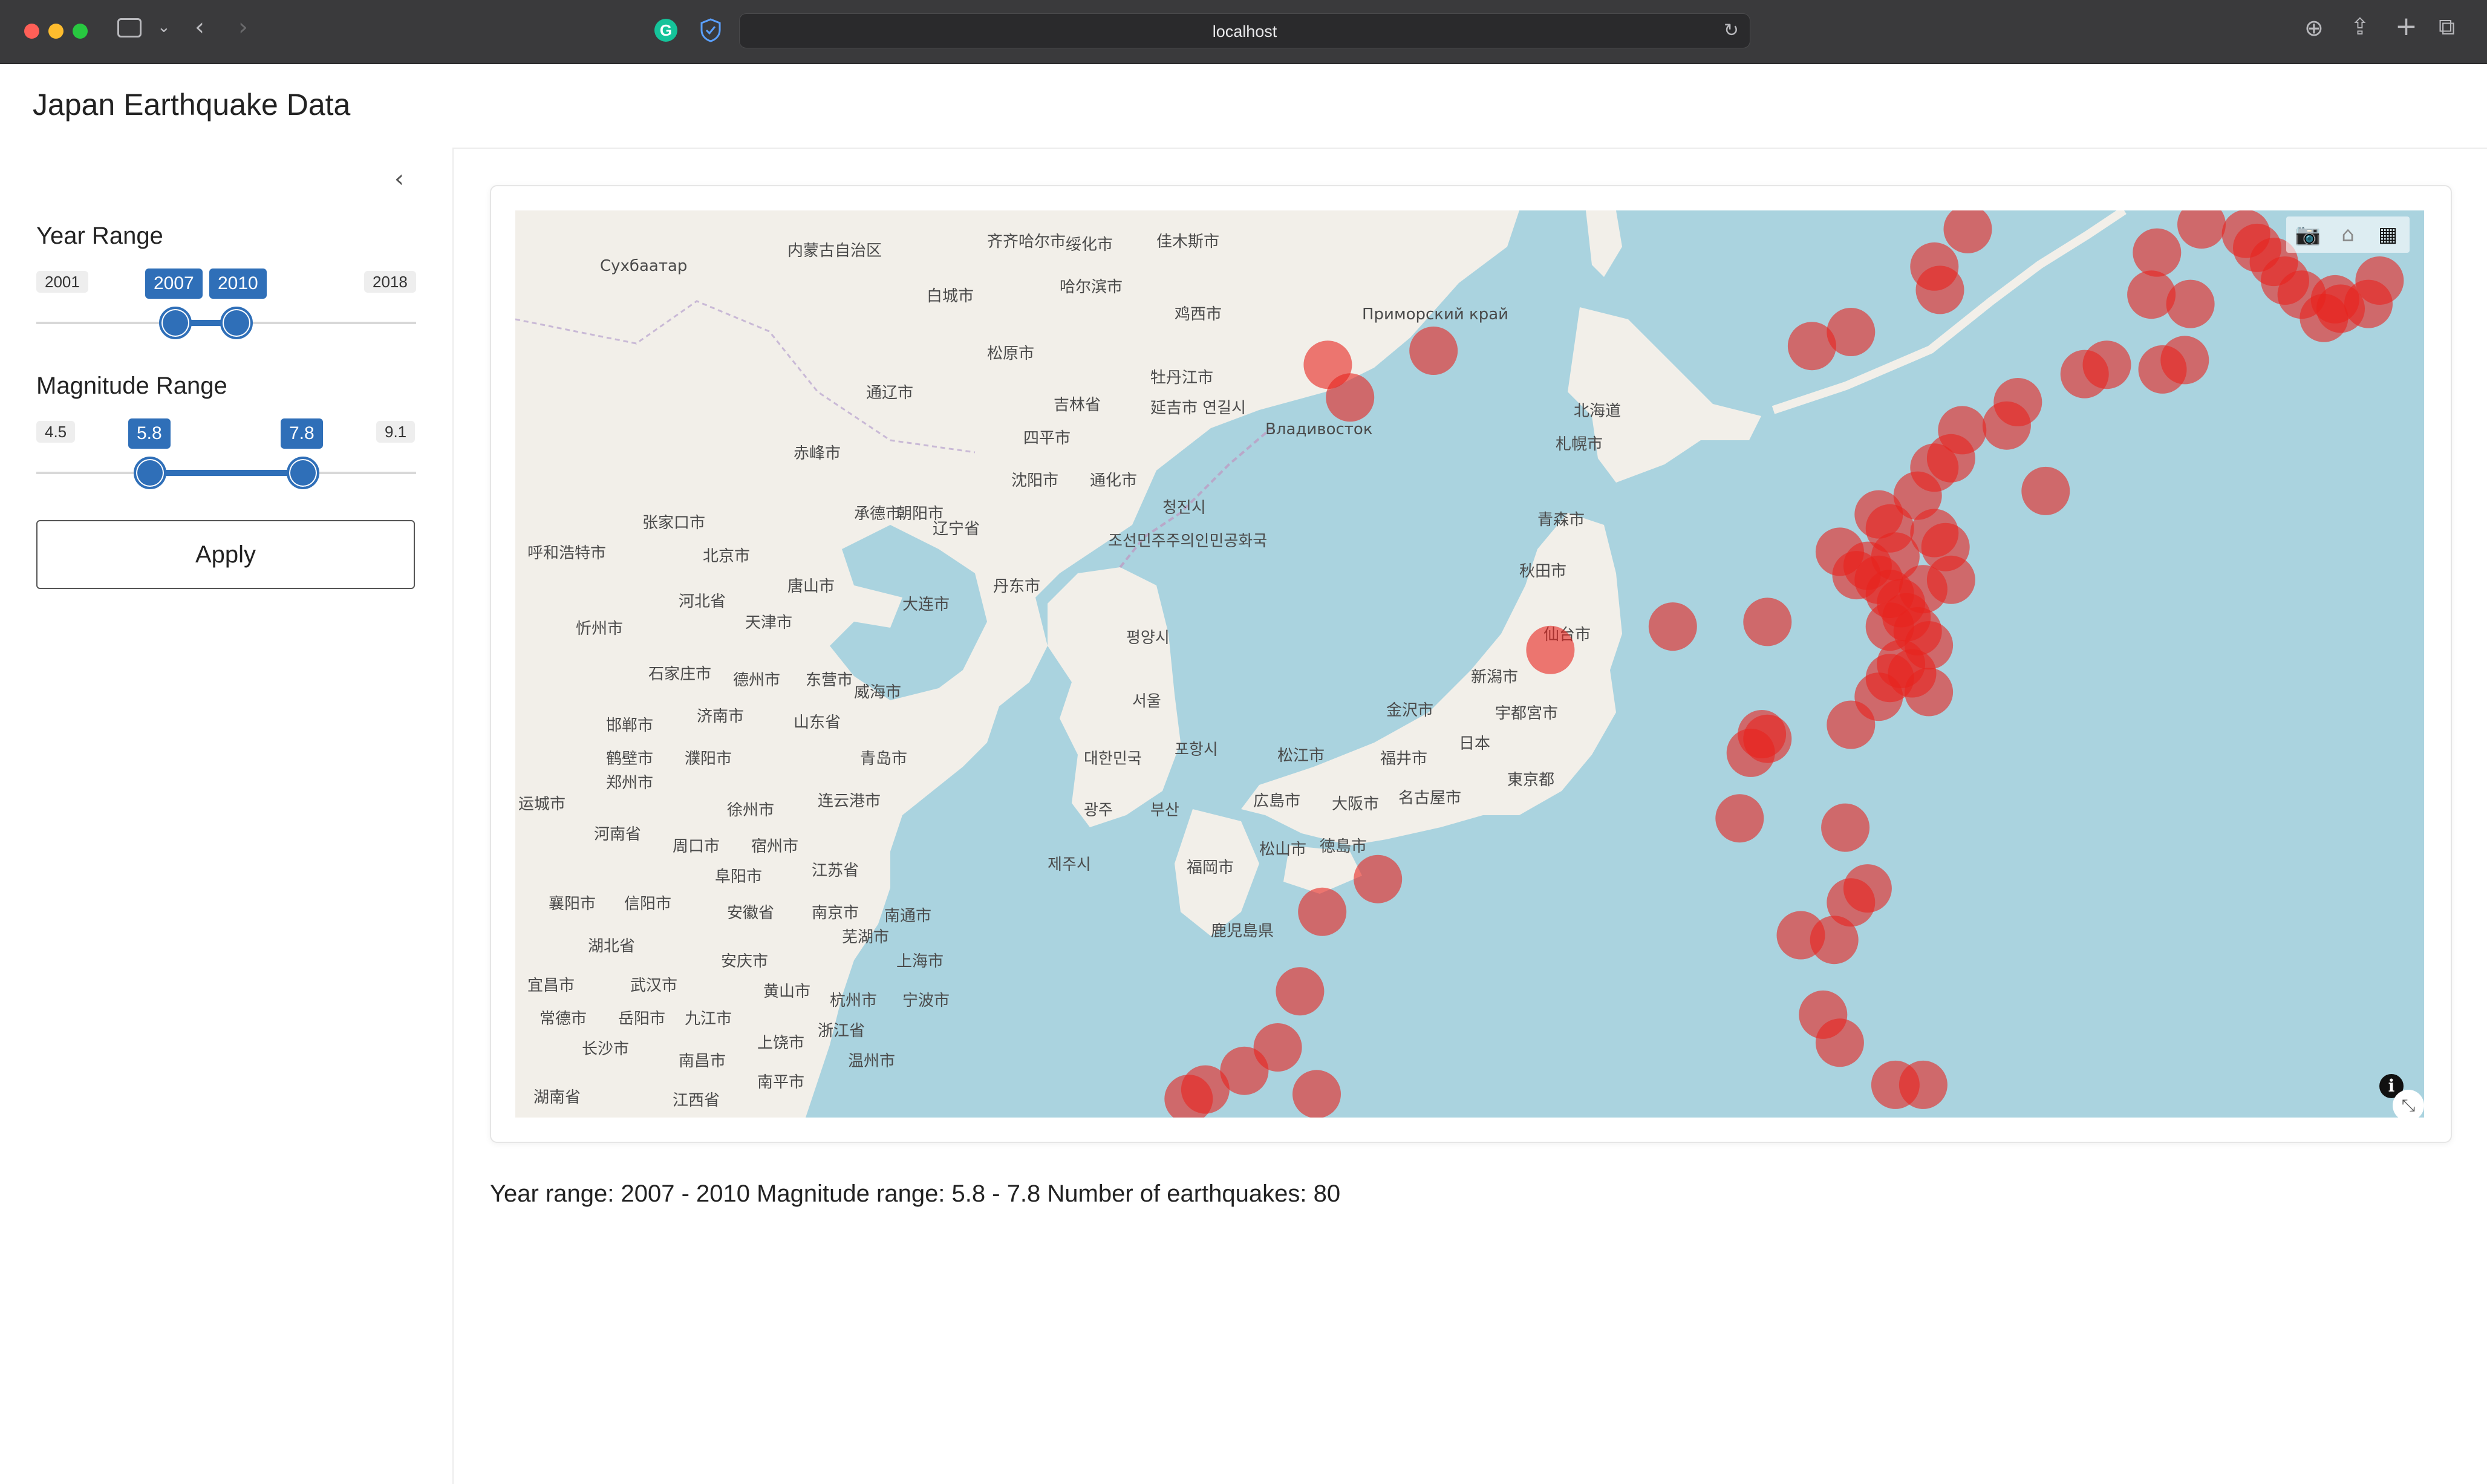 The image size is (2487, 1484). What do you see at coordinates (1355, 804) in the screenshot?
I see `map-place-label: 大阪市` at bounding box center [1355, 804].